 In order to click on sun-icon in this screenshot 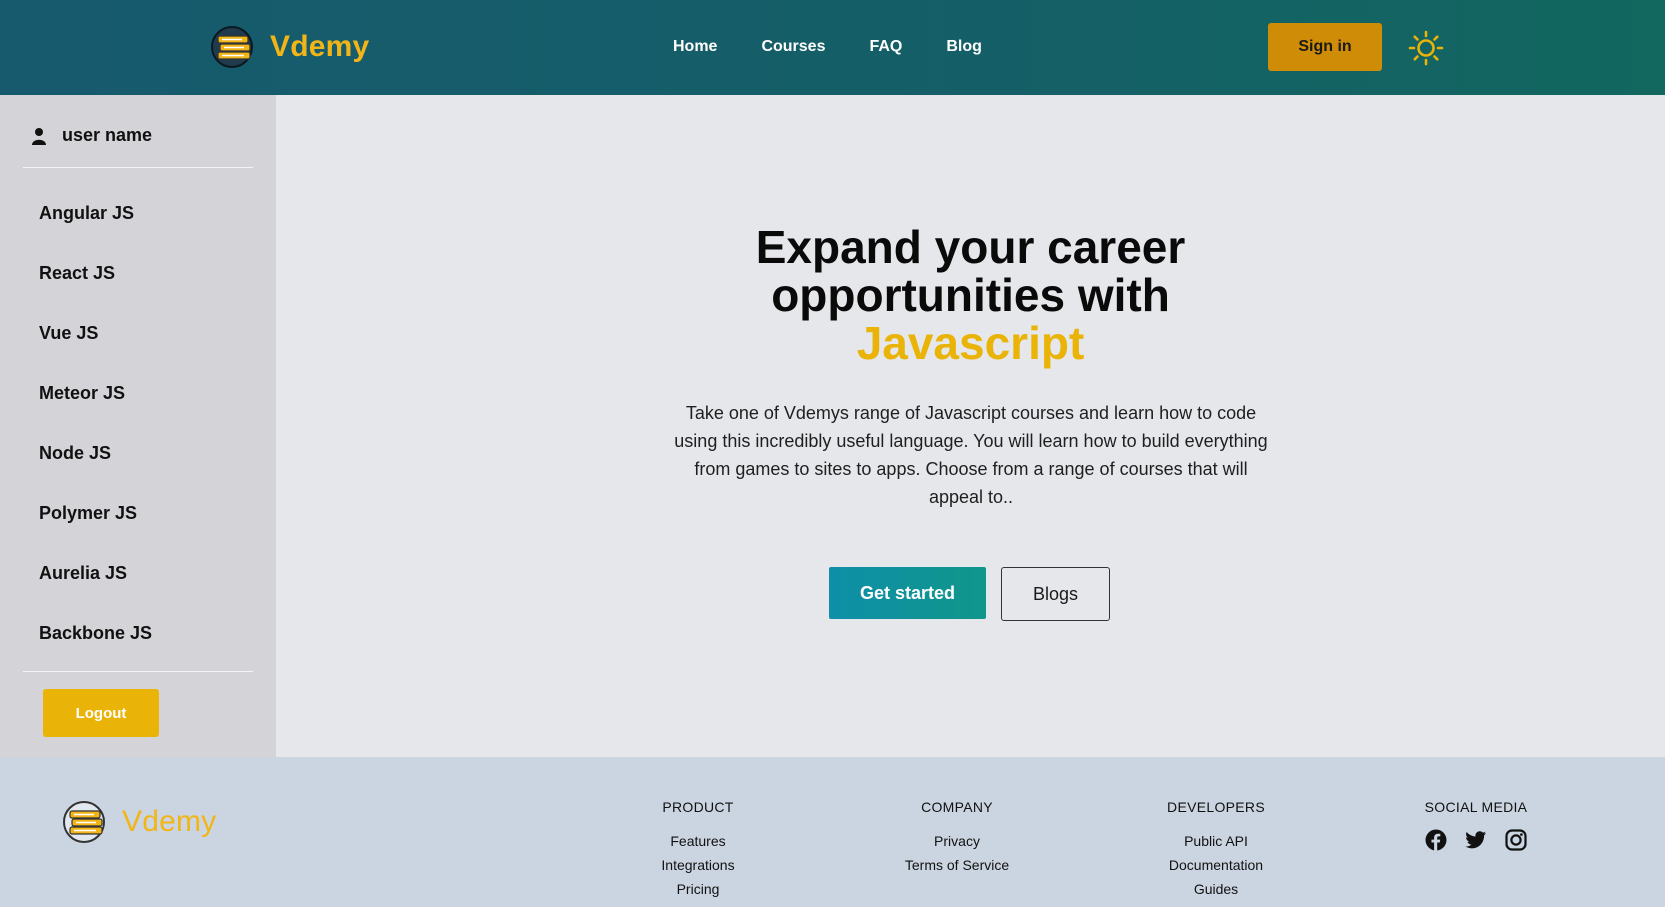, I will do `click(1426, 48)`.